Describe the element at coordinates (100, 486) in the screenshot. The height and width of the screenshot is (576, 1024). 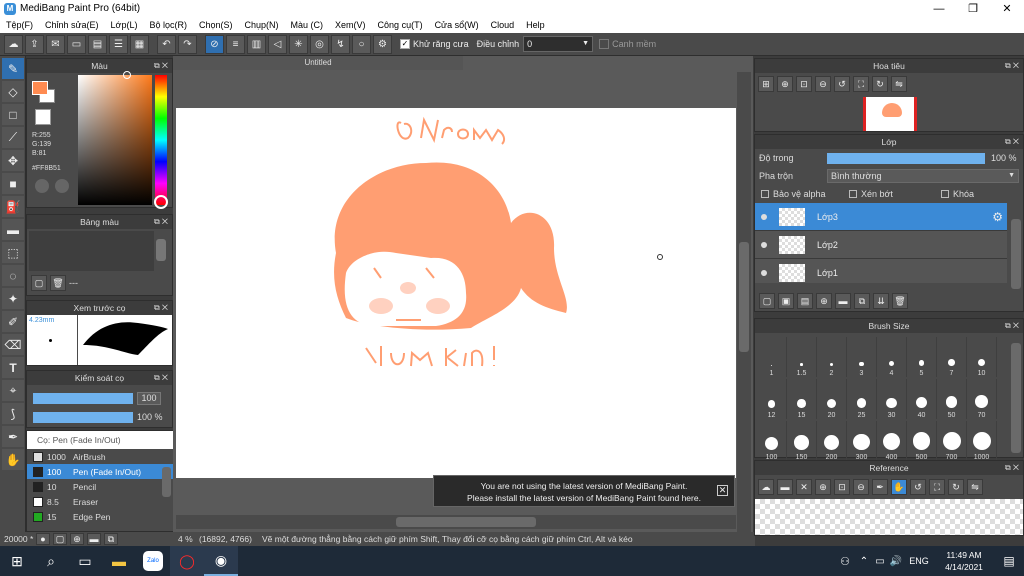
I see `brush-list-item: 10 Pencil` at that location.